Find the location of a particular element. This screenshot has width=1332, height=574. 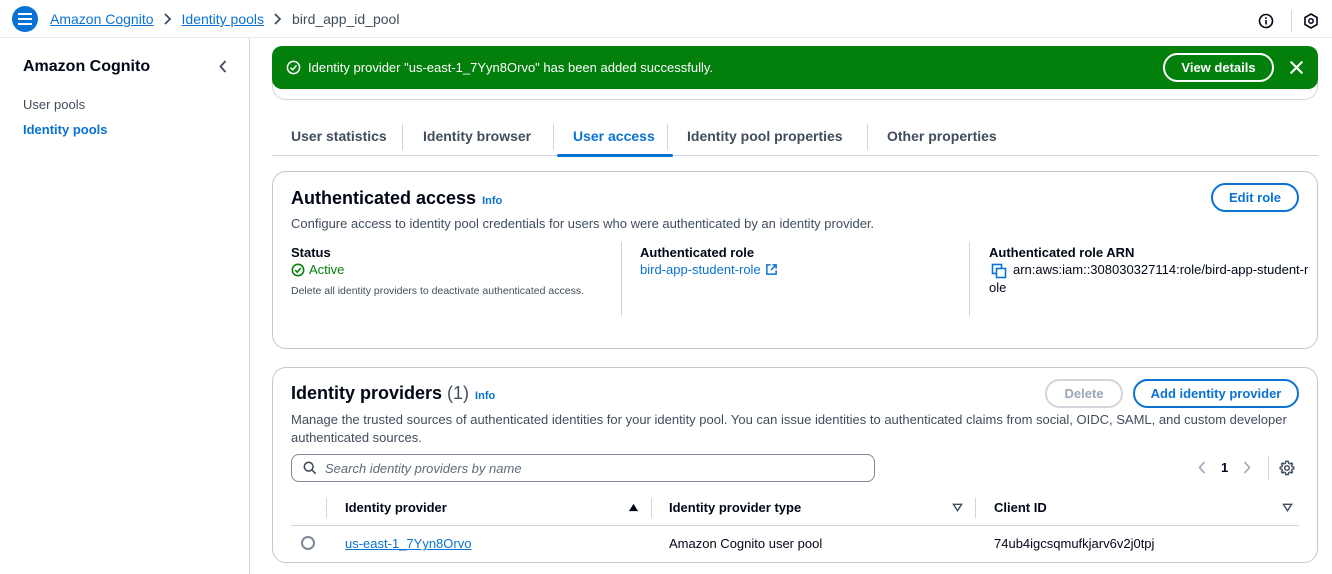

add-identity-provider-button: Add identity provider is located at coordinates (1216, 393).